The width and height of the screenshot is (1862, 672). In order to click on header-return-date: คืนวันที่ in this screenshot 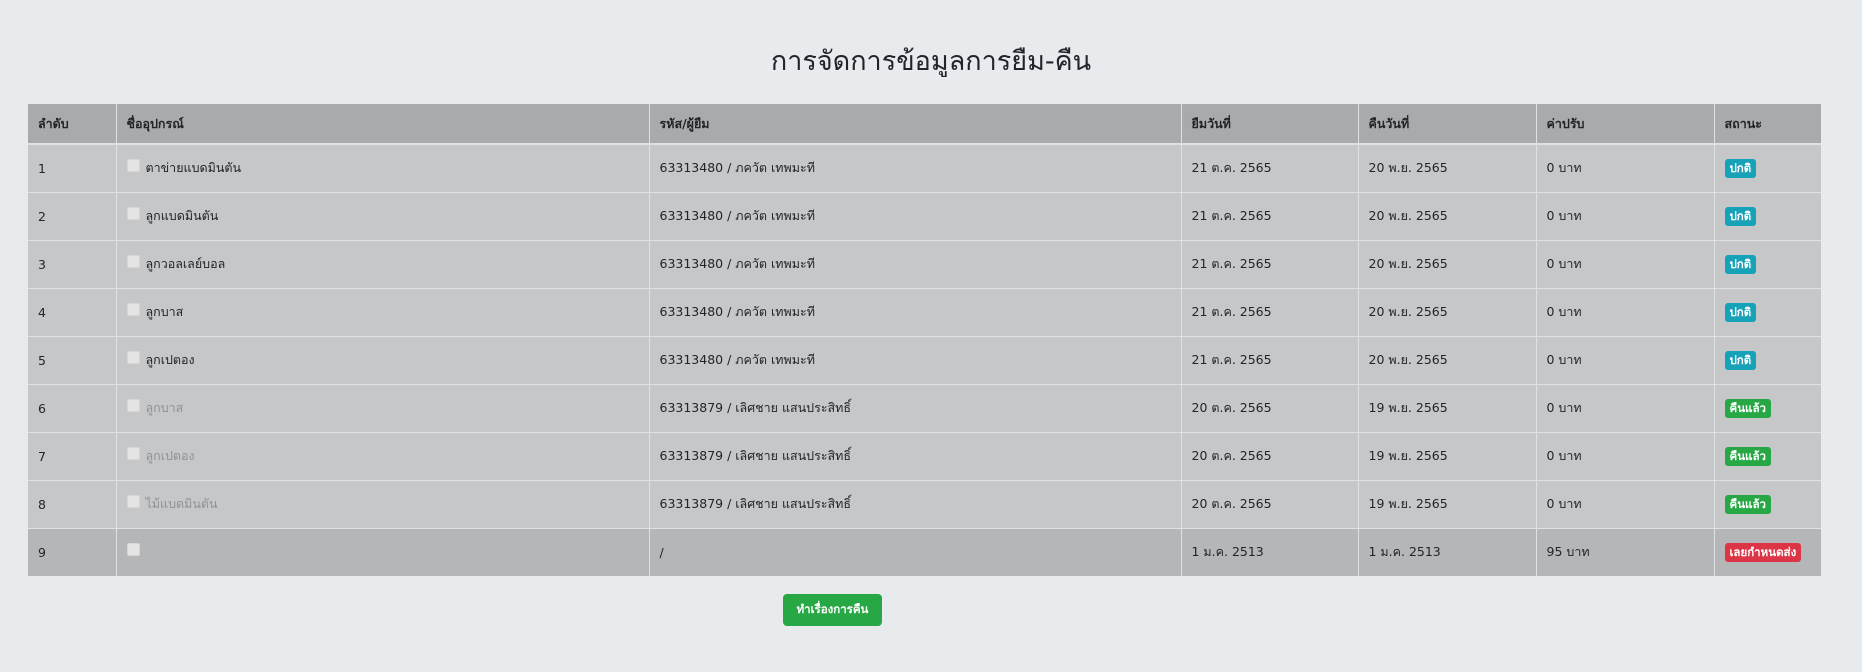, I will do `click(1447, 124)`.